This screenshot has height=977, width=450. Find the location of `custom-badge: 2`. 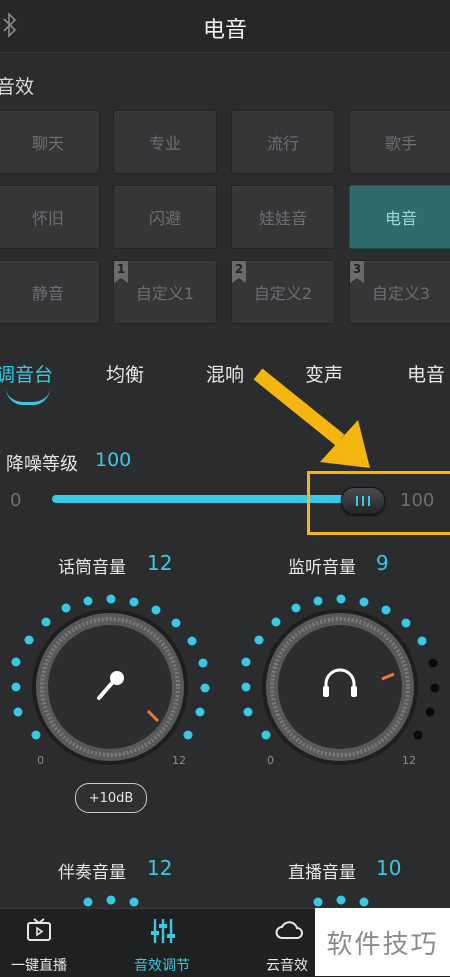

custom-badge: 2 is located at coordinates (239, 272).